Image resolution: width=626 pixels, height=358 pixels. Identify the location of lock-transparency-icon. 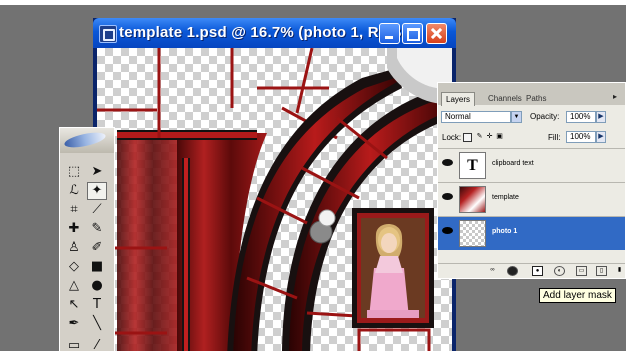
(467, 137).